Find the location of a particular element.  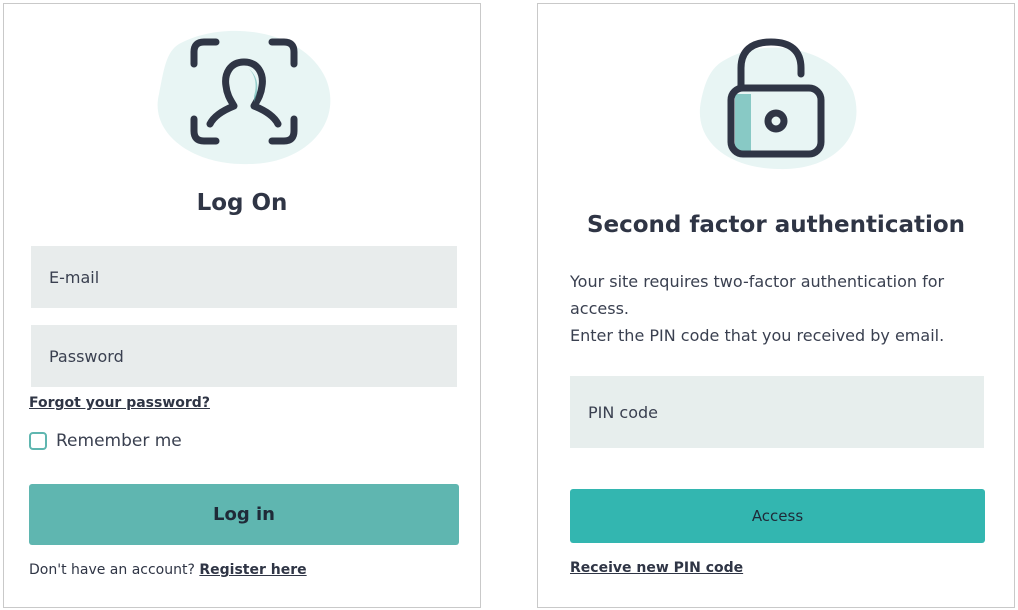

pin-code-placeholder: PIN code is located at coordinates (623, 412).